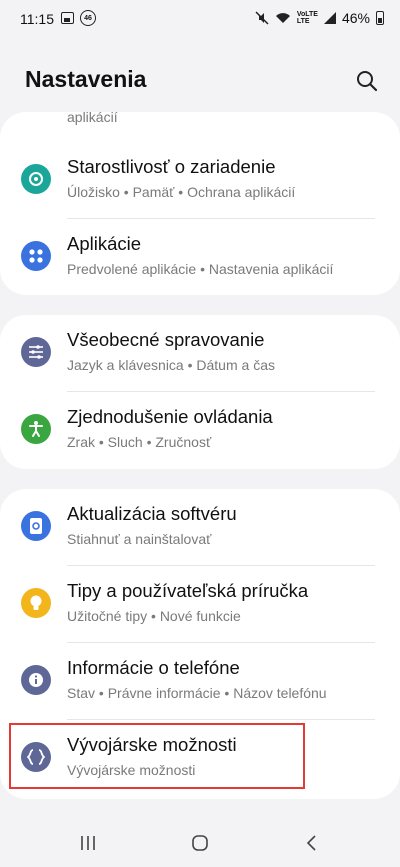 This screenshot has width=400, height=867. I want to click on notification-badge: 46, so click(88, 18).